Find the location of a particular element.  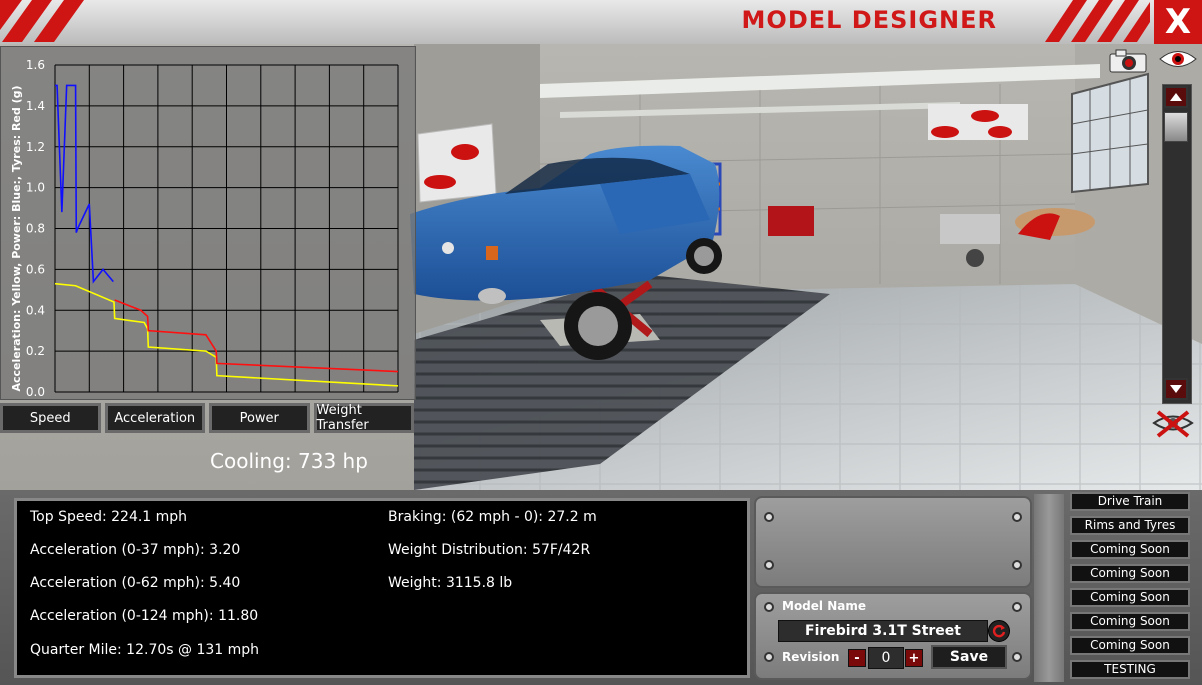

menu-coming-soon-1: Coming Soon is located at coordinates (1130, 549).